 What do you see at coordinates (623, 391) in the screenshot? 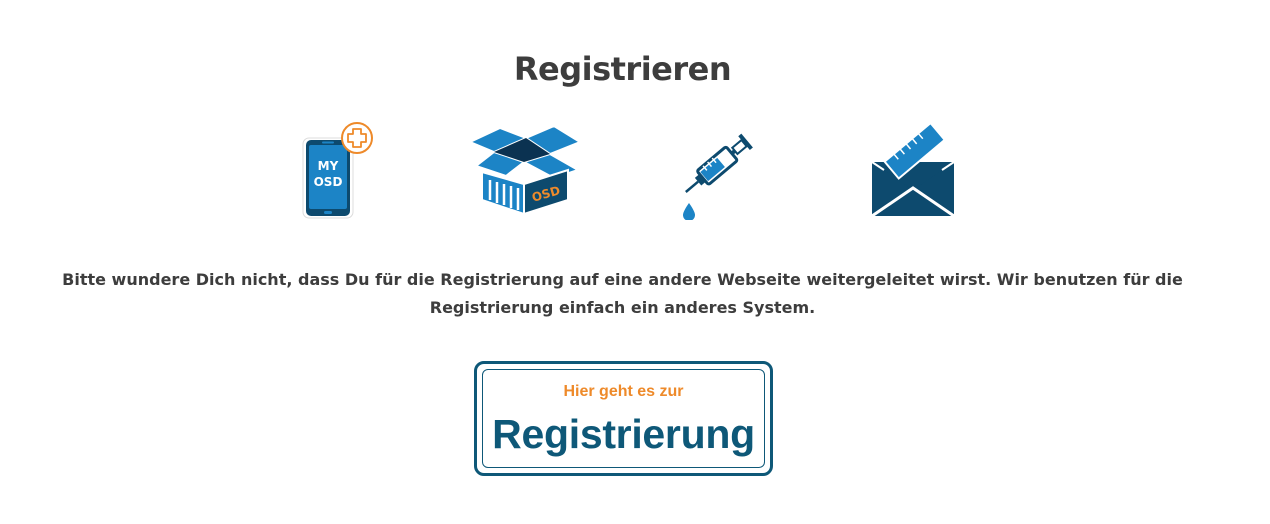
I see `register-button-top-text: Hier geht es zur` at bounding box center [623, 391].